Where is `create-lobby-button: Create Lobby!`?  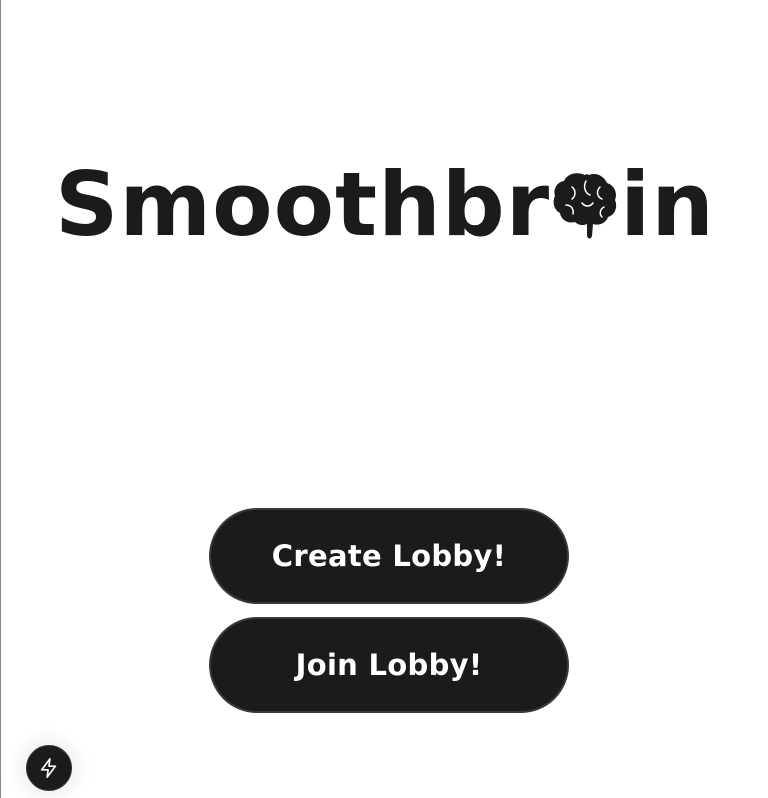
create-lobby-button: Create Lobby! is located at coordinates (389, 556).